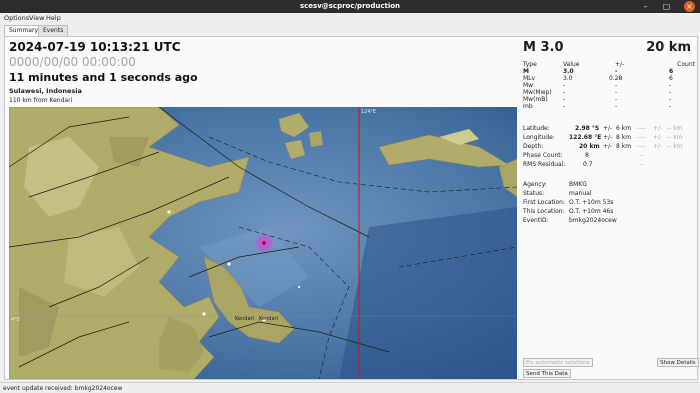 The height and width of the screenshot is (393, 700). Describe the element at coordinates (543, 47) in the screenshot. I see `magnitude-summary: M 3.0` at that location.